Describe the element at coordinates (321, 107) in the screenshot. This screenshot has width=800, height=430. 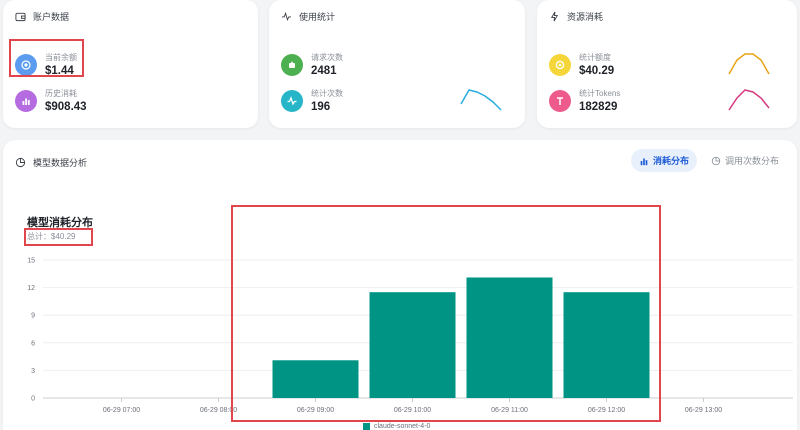
I see `stats-value: 196` at that location.